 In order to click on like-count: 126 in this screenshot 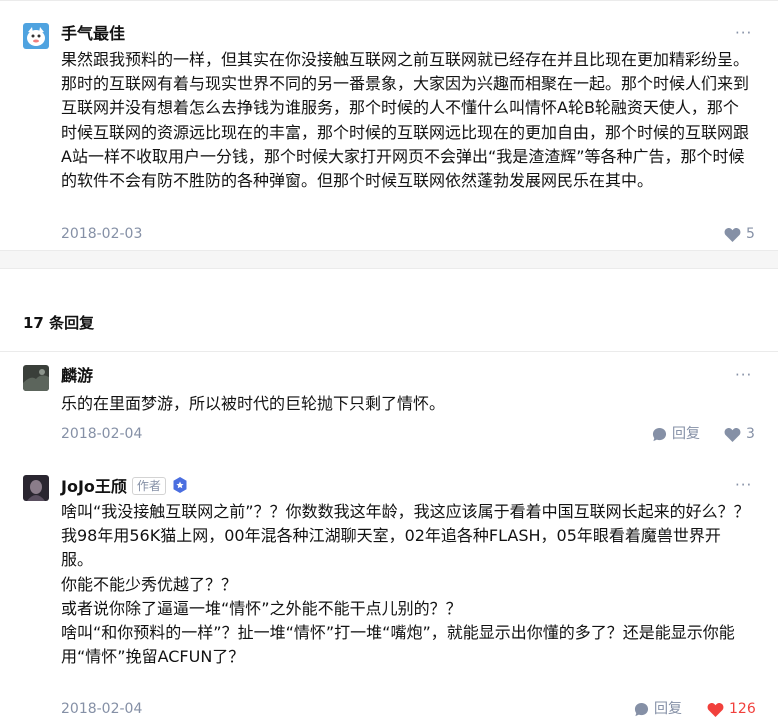, I will do `click(742, 709)`.